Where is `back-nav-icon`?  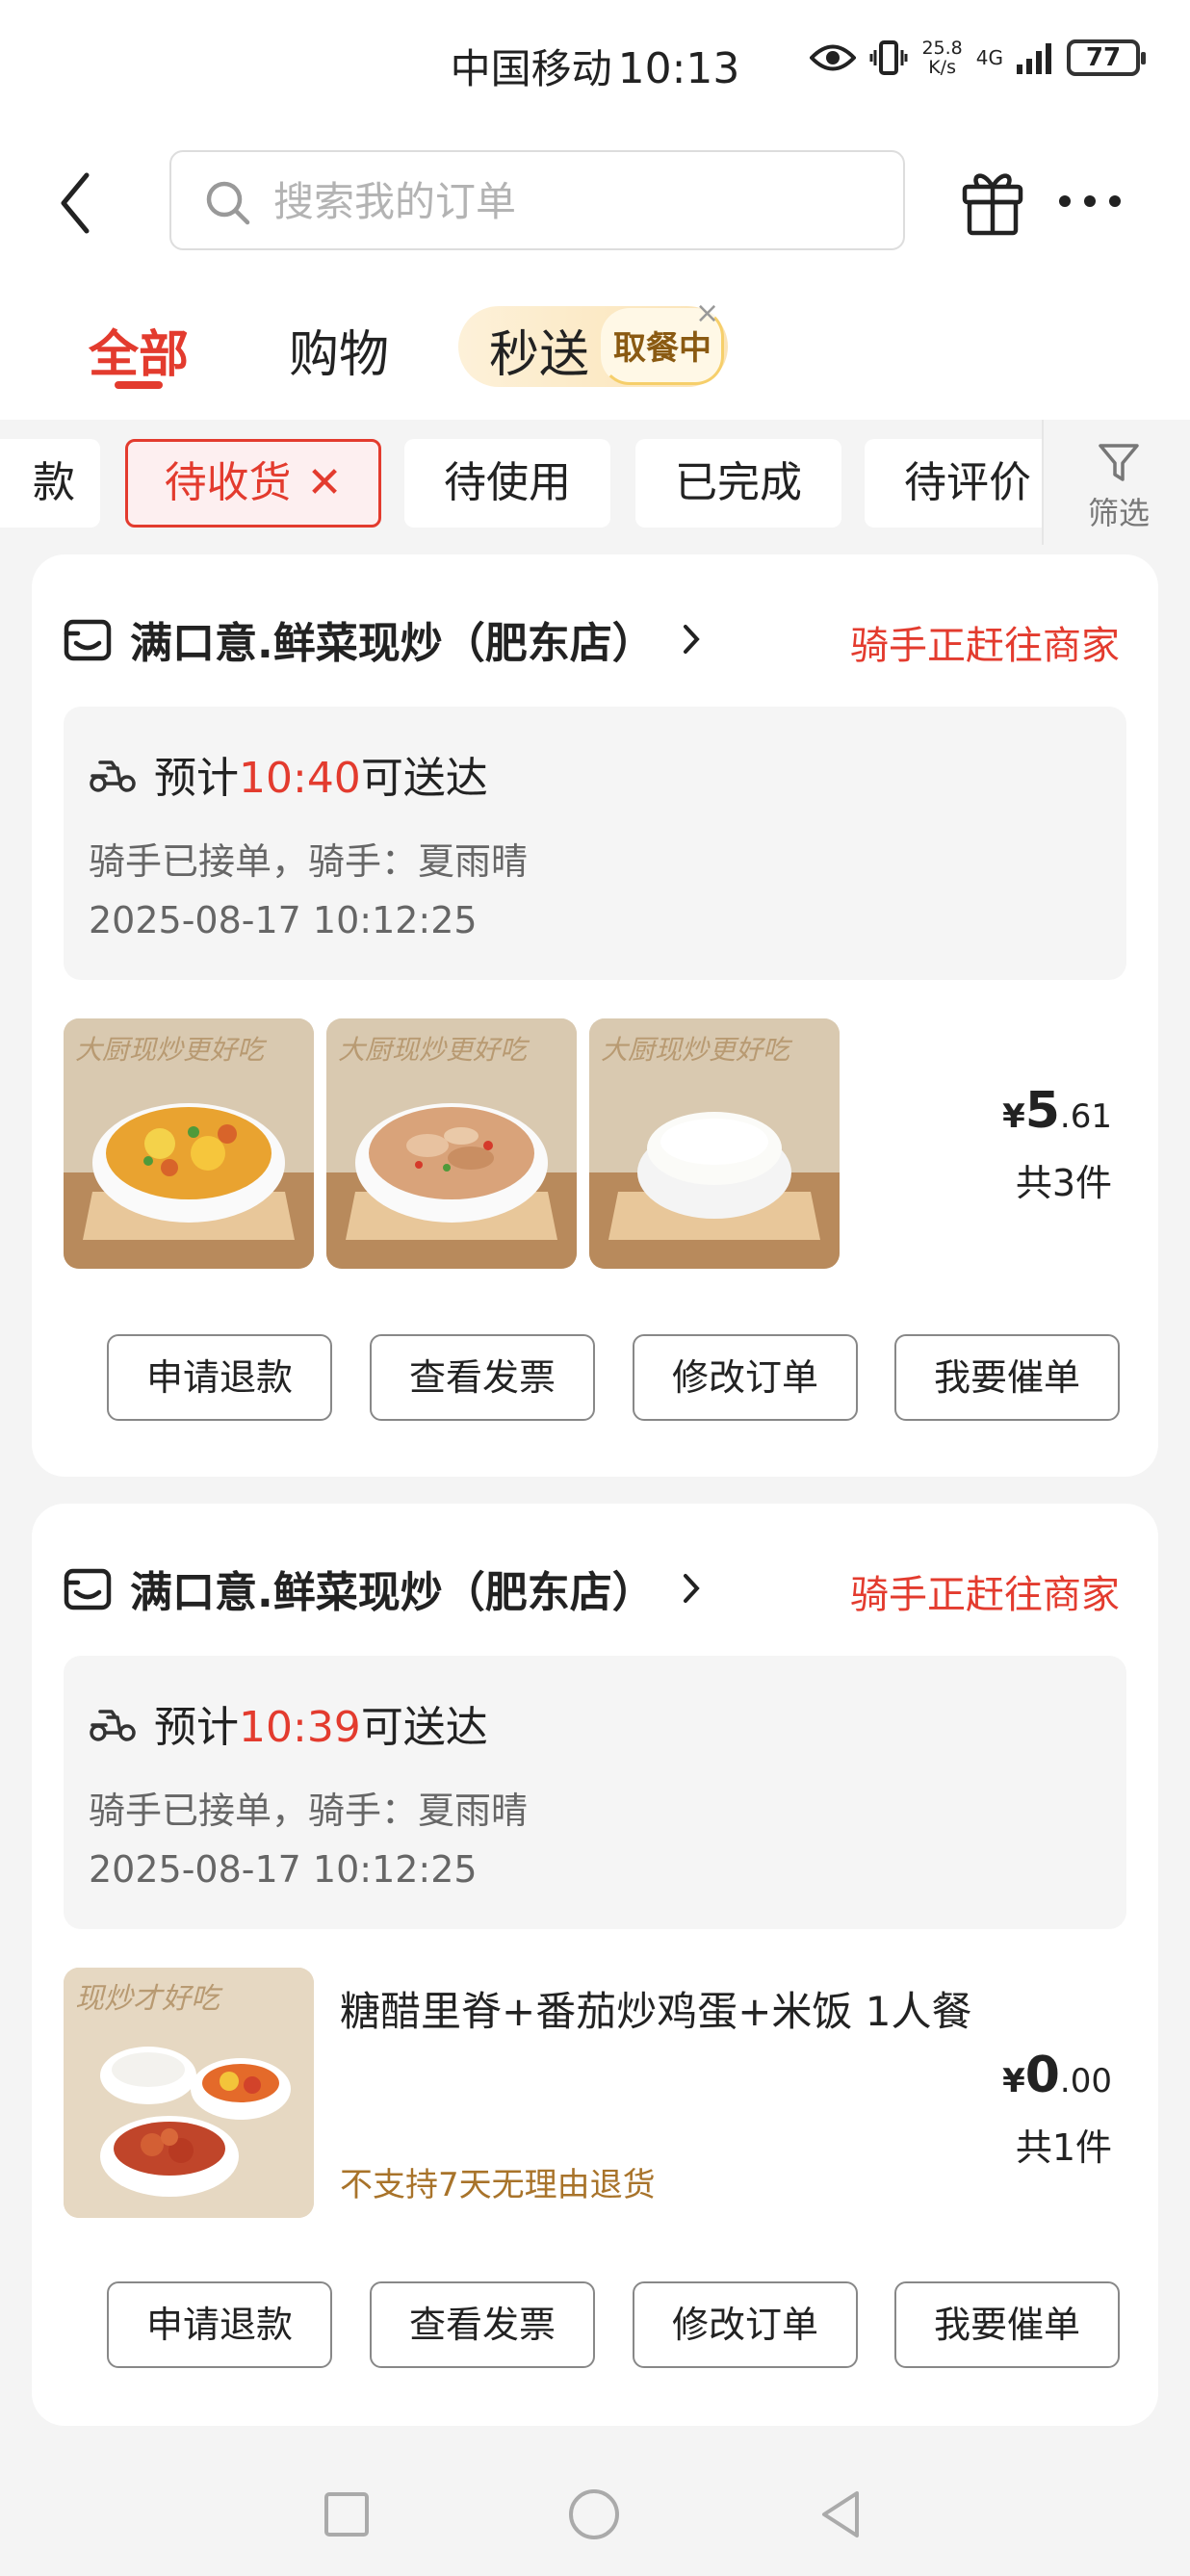 back-nav-icon is located at coordinates (842, 2514).